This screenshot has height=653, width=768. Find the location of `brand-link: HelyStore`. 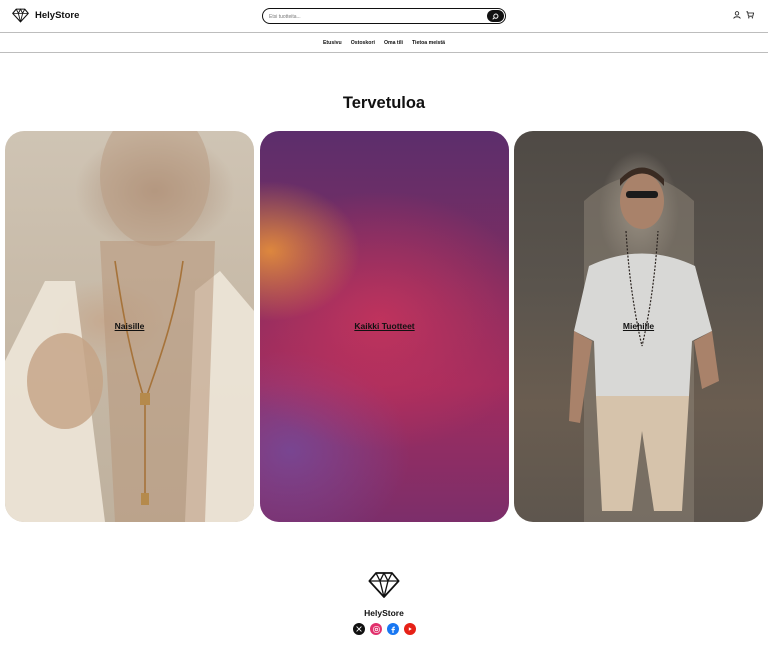

brand-link: HelyStore is located at coordinates (45, 15).